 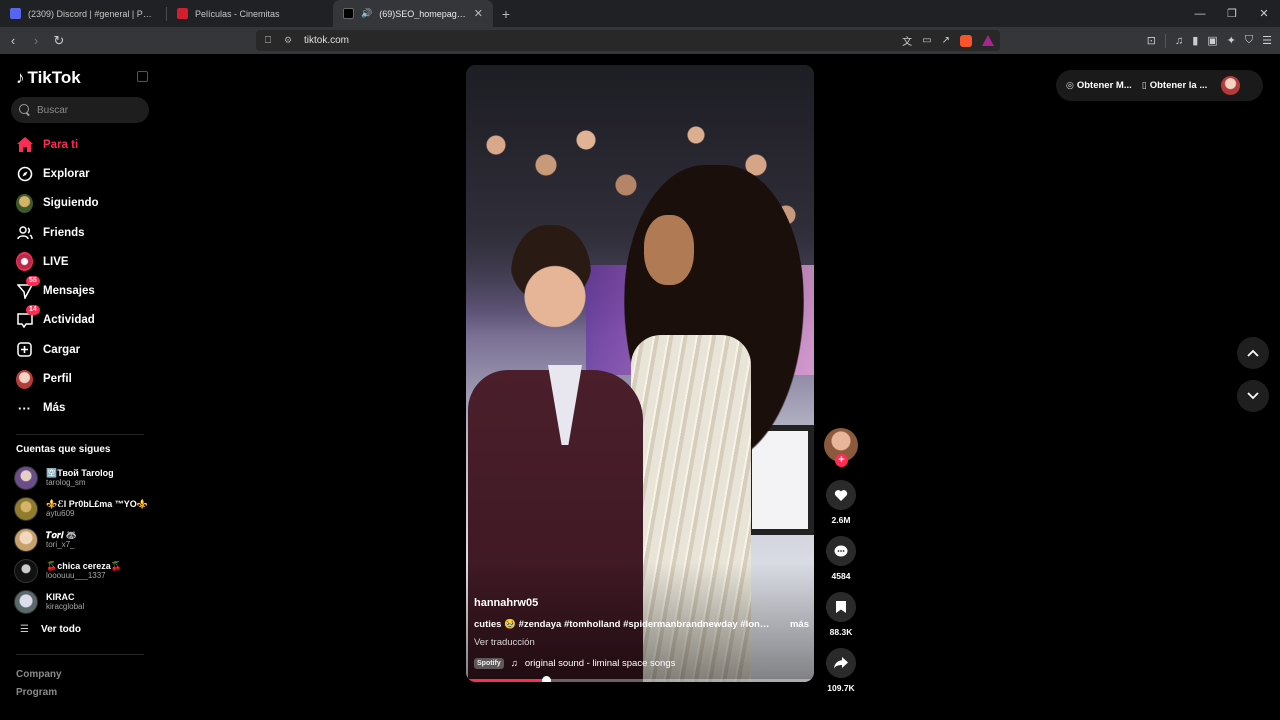 What do you see at coordinates (39, 675) in the screenshot?
I see `footer-company-link: Company` at bounding box center [39, 675].